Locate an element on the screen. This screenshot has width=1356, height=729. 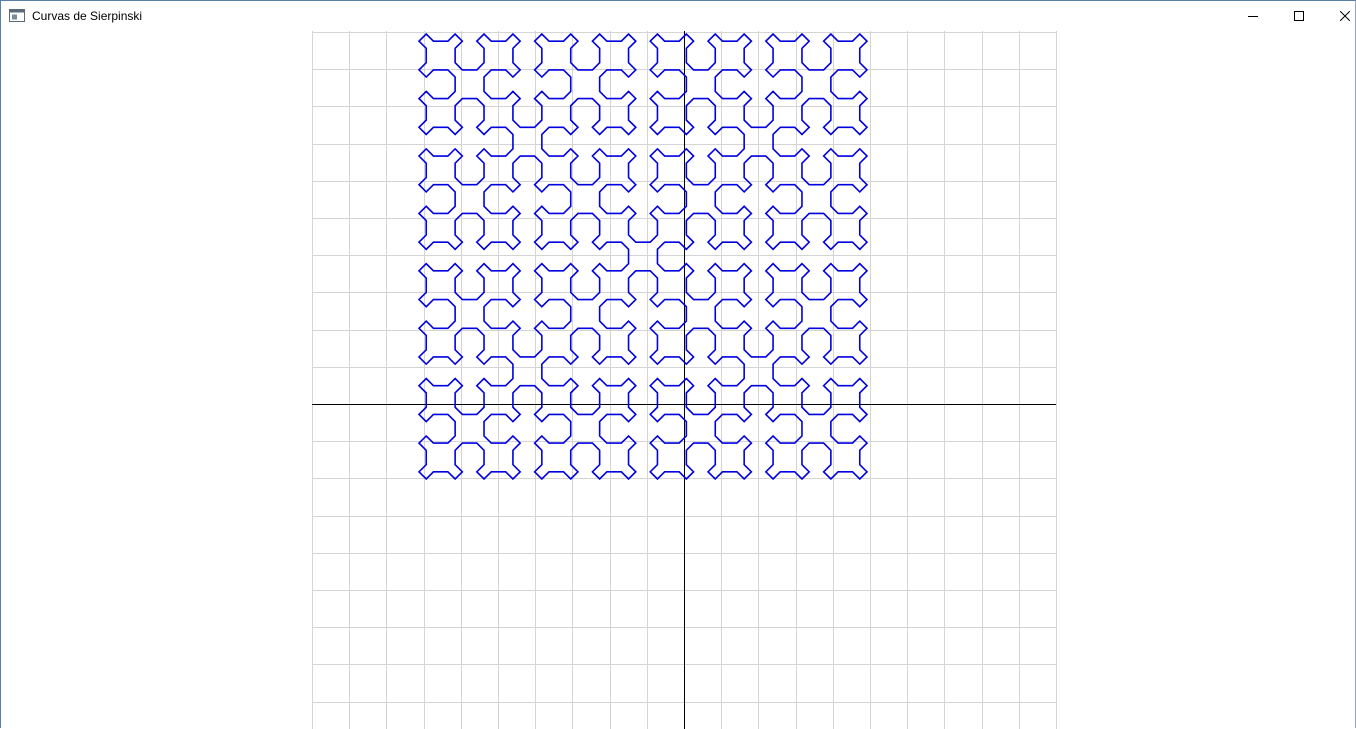
app-icon is located at coordinates (17, 15).